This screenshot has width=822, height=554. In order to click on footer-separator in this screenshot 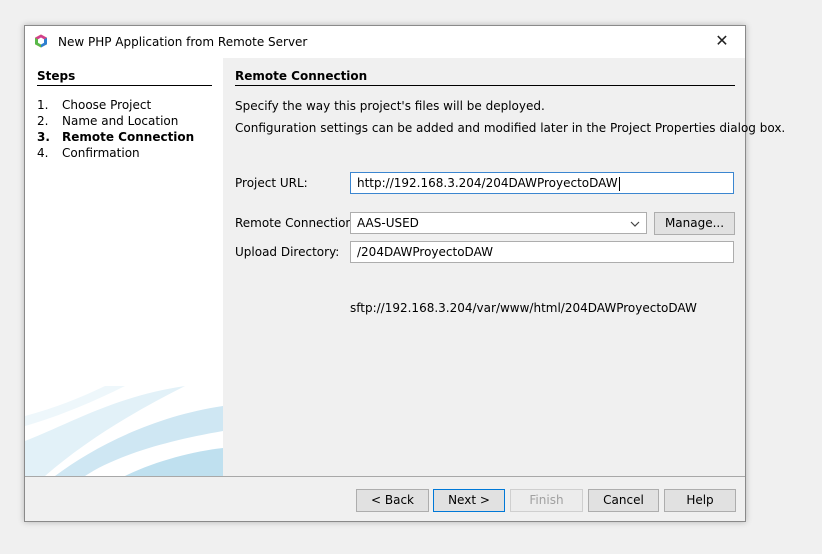, I will do `click(385, 476)`.